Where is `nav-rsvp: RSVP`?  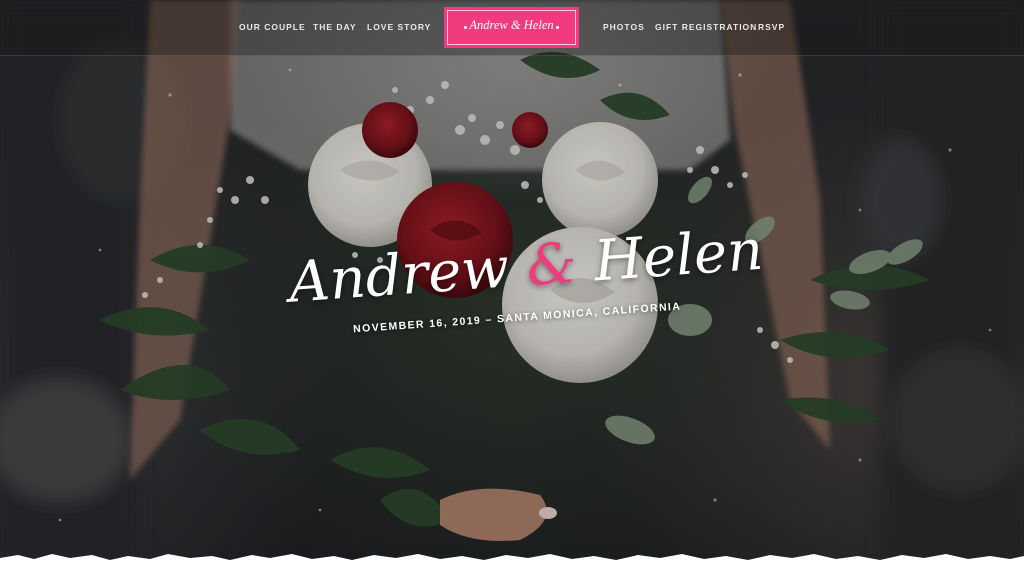 nav-rsvp: RSVP is located at coordinates (771, 27).